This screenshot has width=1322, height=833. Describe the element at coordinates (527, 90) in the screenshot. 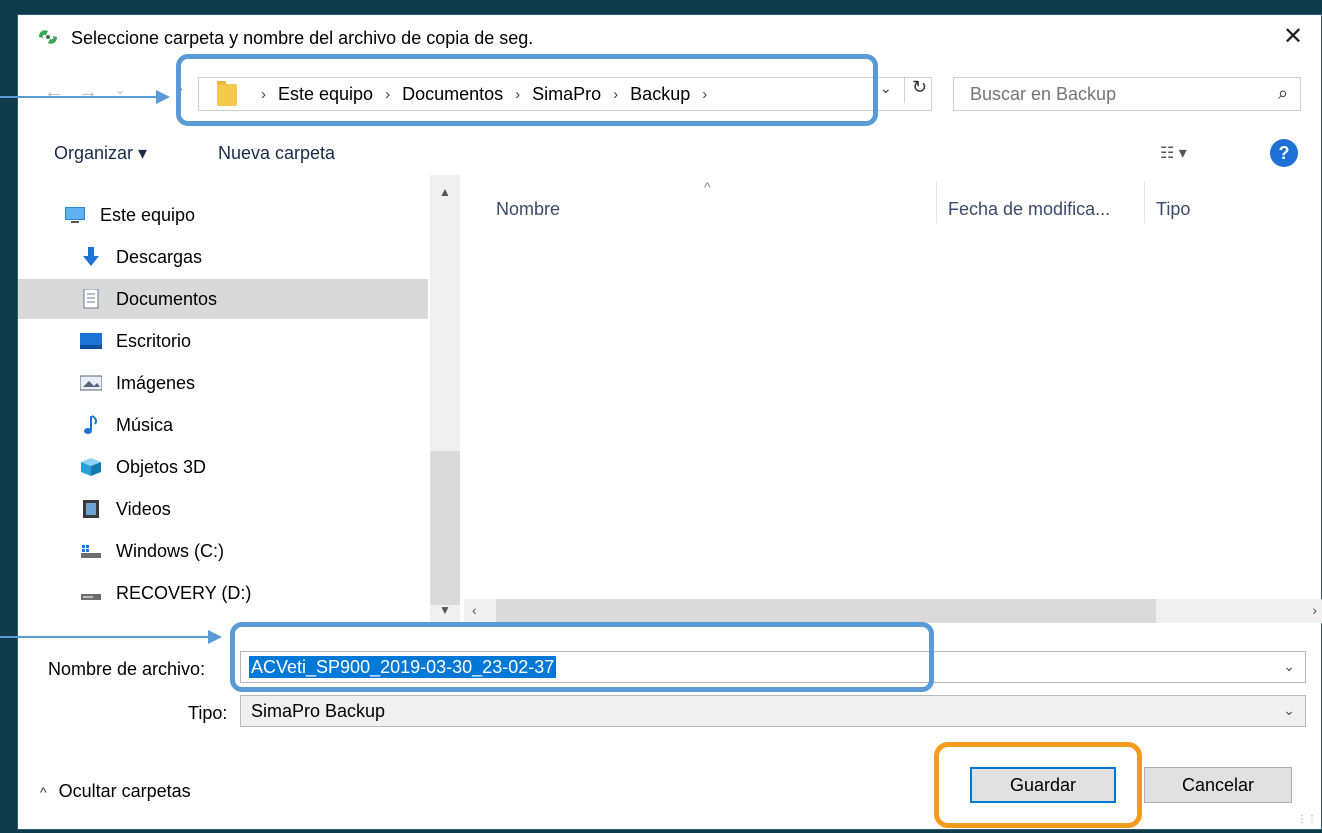

I see `address-bar-highlight` at that location.